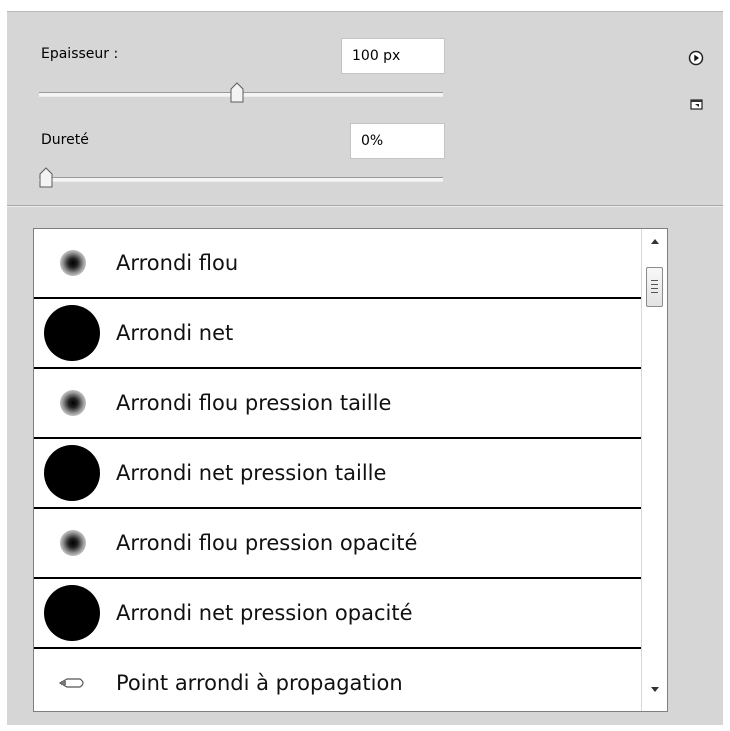 The image size is (730, 731). Describe the element at coordinates (259, 683) in the screenshot. I see `brush-preset-name: Point arrondi à propagation` at that location.